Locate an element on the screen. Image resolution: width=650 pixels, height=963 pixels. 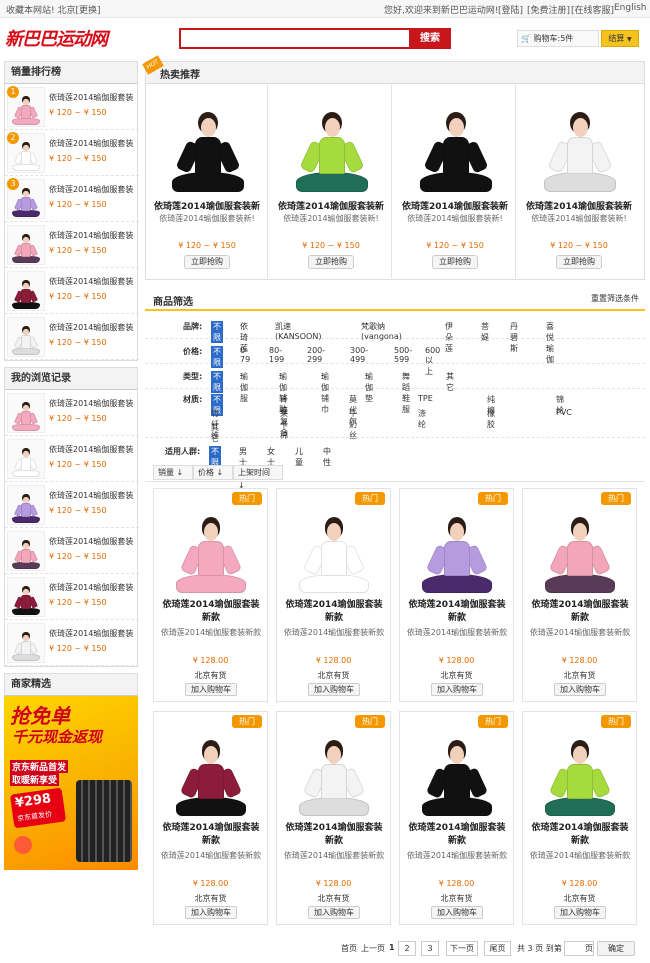
sort-price-button: 价格 ↓ is located at coordinates (213, 472).